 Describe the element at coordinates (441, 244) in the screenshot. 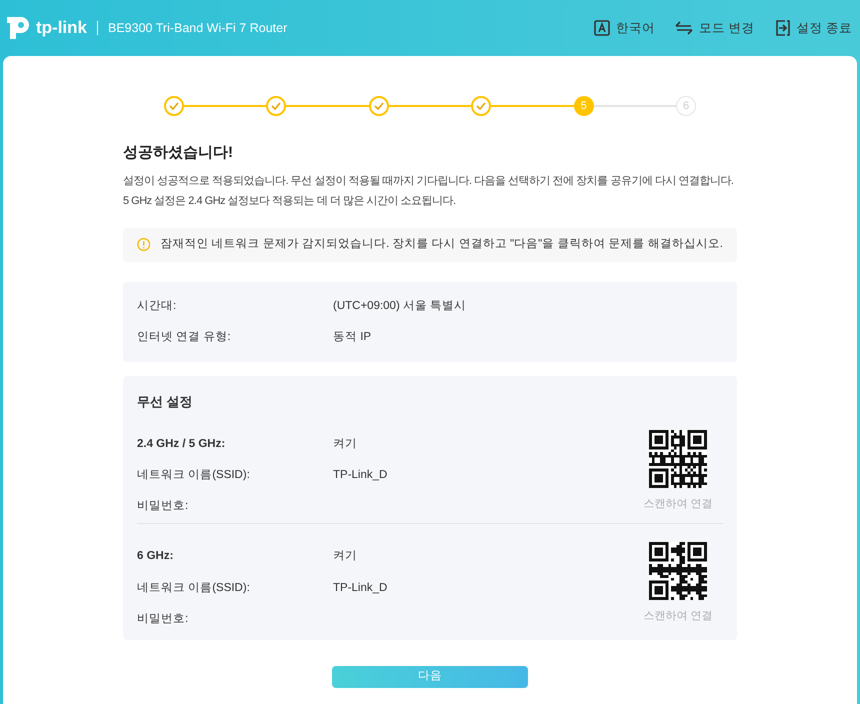

I see `warning-text: 잠재적인 네트워크 문제가 감지되었습니다. 장치를 다시 연결하고 "다음"을 클릭하여 문제를 해결하십시오.` at that location.